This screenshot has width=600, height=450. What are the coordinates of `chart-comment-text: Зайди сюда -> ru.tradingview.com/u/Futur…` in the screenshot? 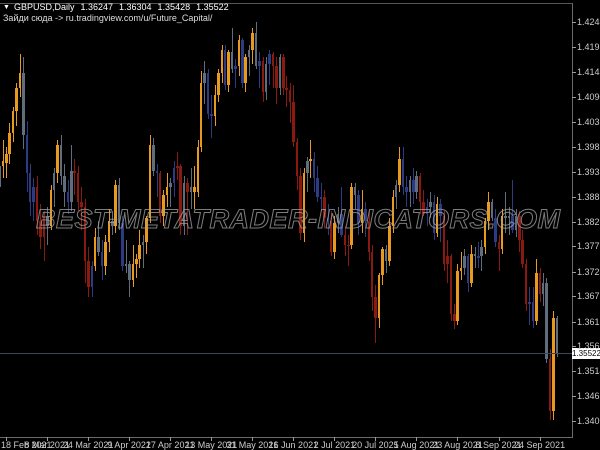 It's located at (108, 18).